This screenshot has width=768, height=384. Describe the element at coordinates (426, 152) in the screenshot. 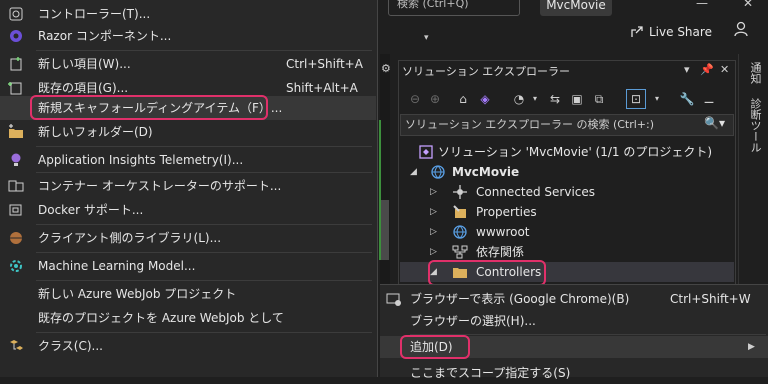

I see `solution-icon` at that location.